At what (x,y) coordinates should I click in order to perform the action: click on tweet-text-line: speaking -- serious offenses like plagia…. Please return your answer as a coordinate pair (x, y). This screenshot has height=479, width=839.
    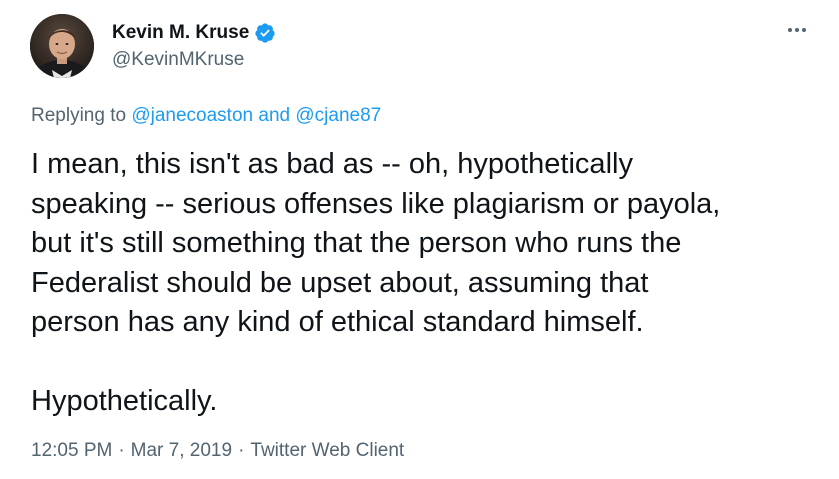
    Looking at the image, I should click on (376, 203).